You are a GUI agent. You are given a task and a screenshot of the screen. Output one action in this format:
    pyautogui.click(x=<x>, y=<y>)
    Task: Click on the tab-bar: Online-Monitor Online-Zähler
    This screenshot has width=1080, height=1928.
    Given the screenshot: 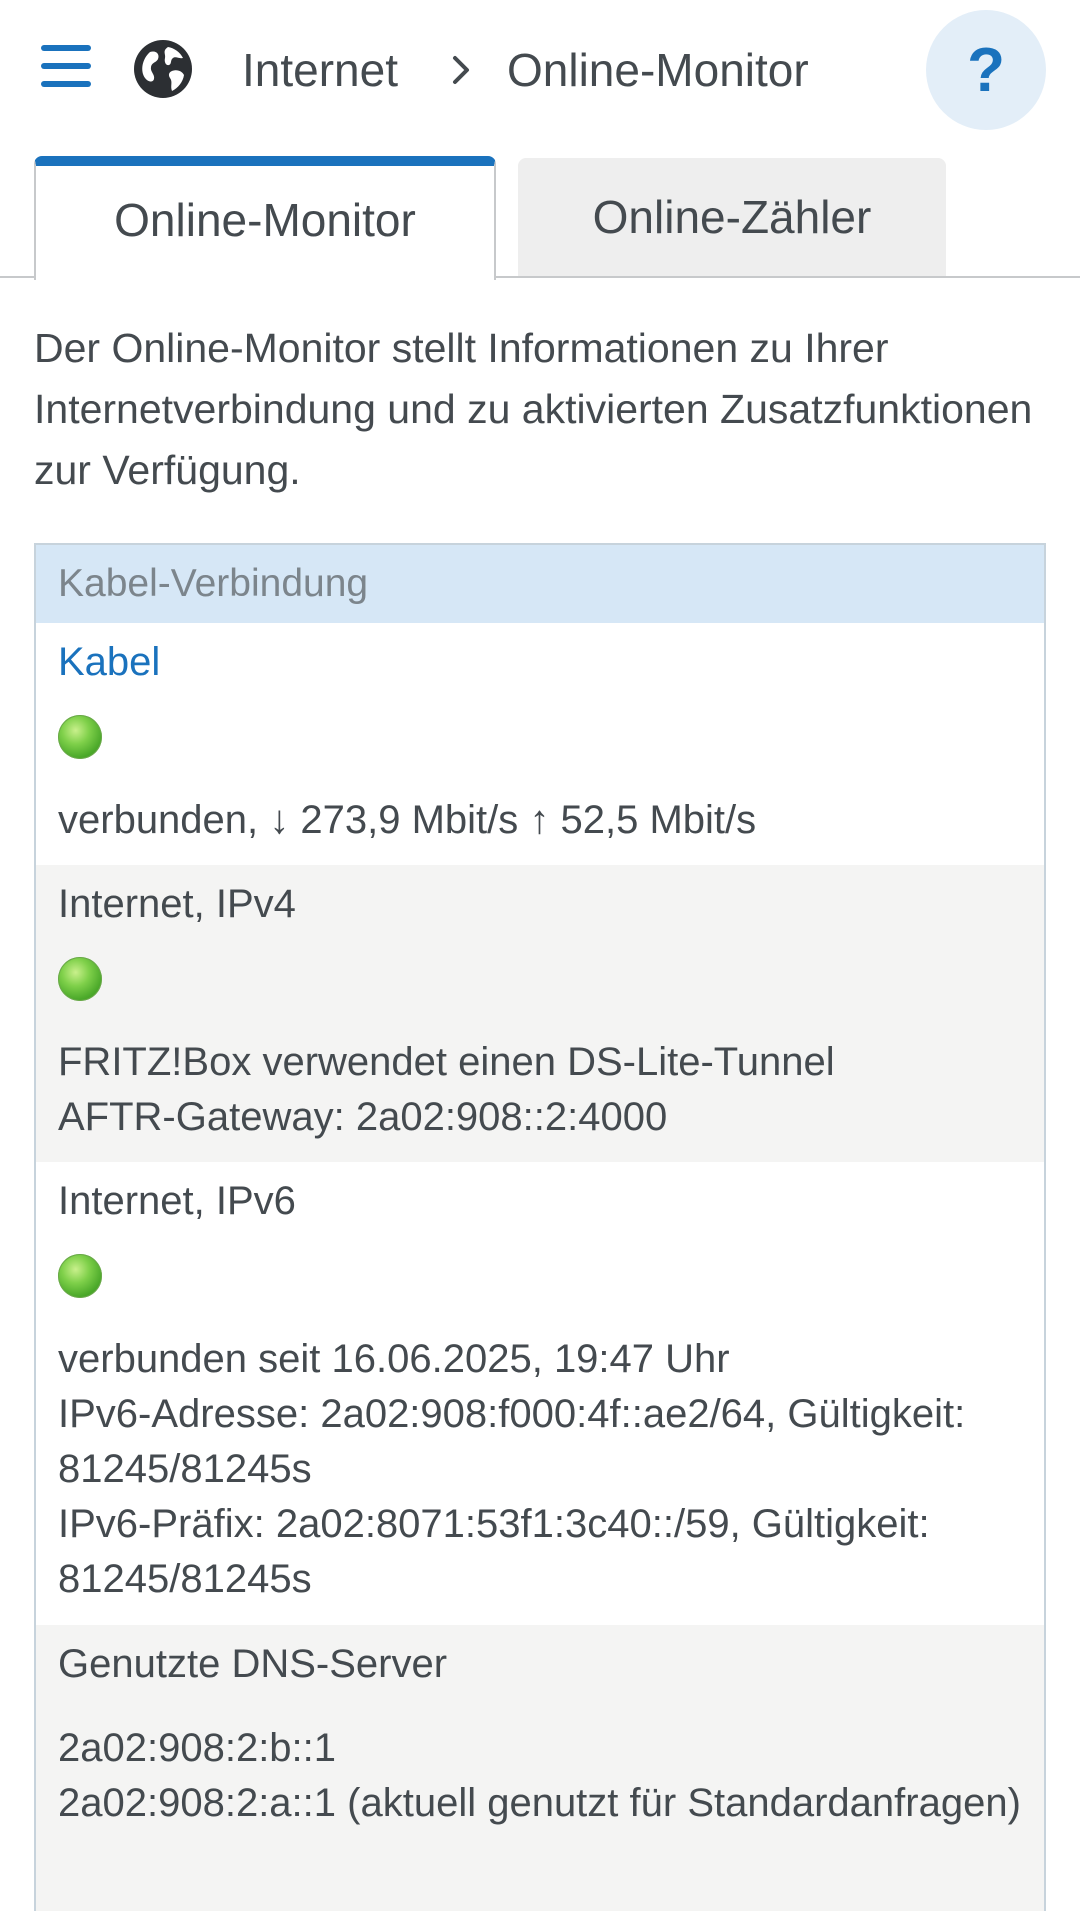 What is the action you would take?
    pyautogui.click(x=540, y=218)
    